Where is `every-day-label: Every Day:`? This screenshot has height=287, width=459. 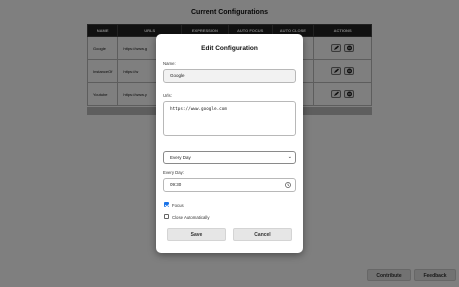
every-day-label: Every Day: is located at coordinates (174, 172).